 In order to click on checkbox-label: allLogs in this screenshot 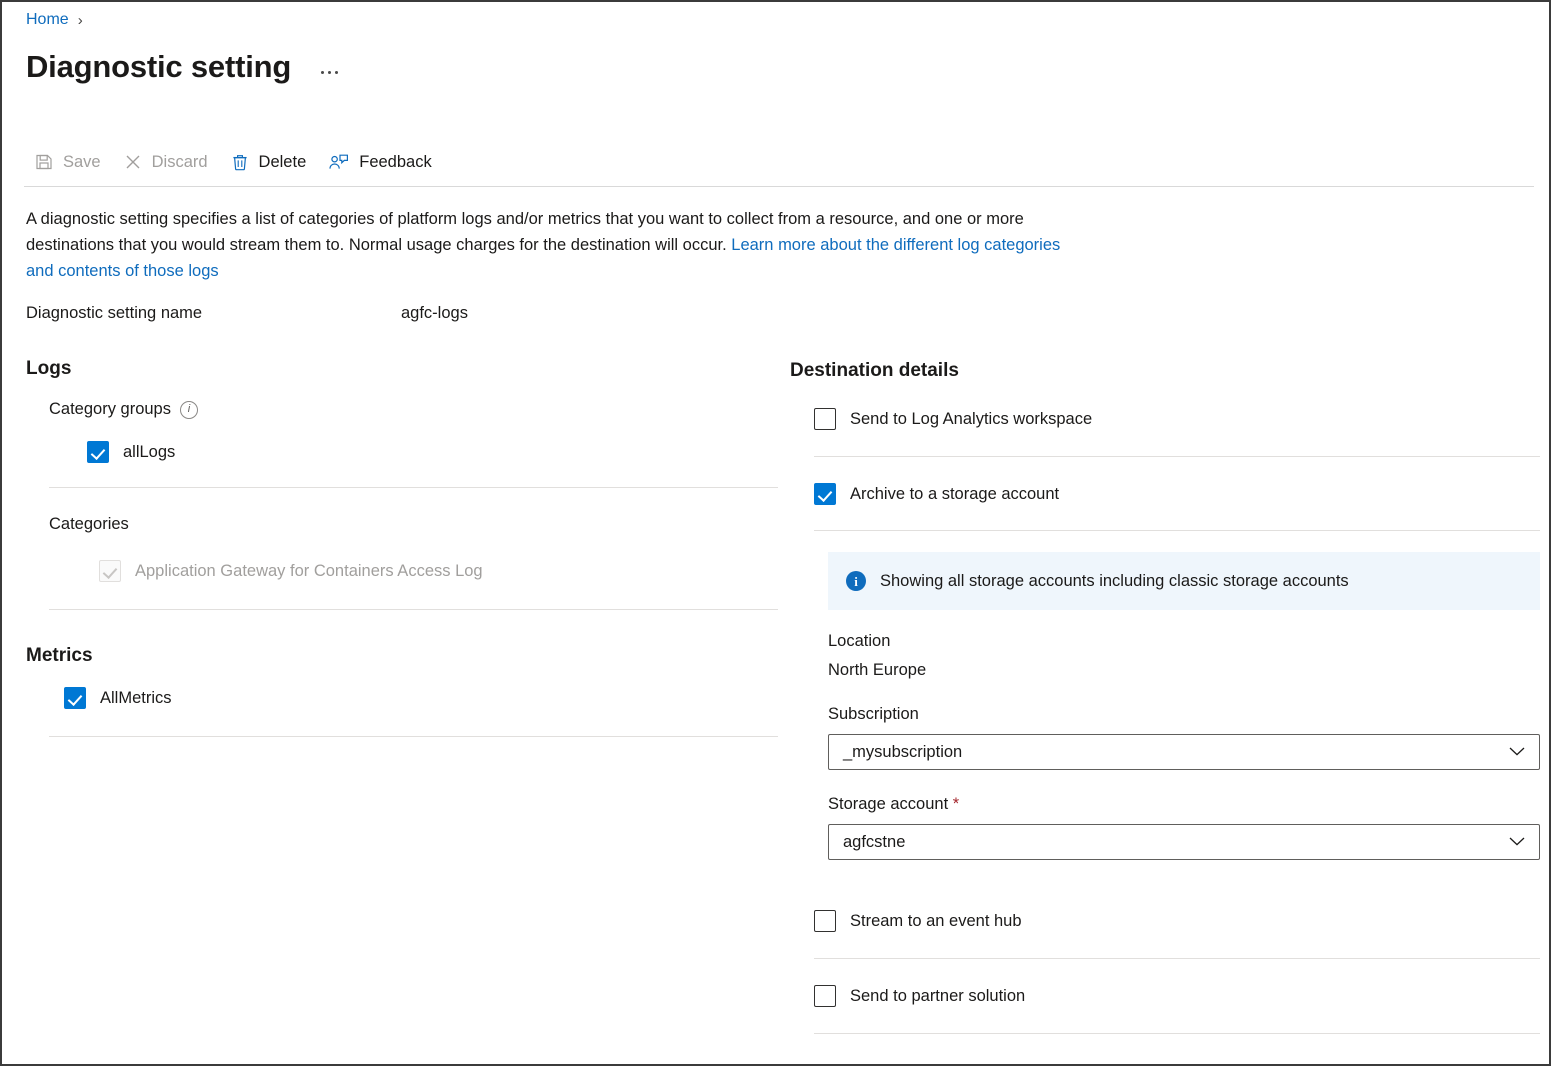, I will do `click(149, 451)`.